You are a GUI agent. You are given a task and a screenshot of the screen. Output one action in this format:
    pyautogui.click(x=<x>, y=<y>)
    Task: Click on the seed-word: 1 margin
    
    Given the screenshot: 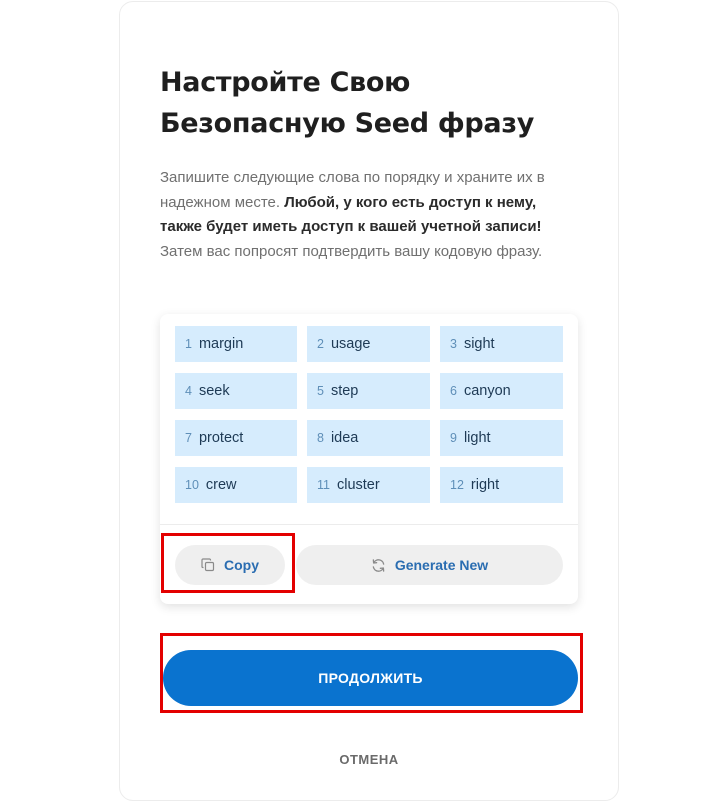 What is the action you would take?
    pyautogui.click(x=236, y=344)
    